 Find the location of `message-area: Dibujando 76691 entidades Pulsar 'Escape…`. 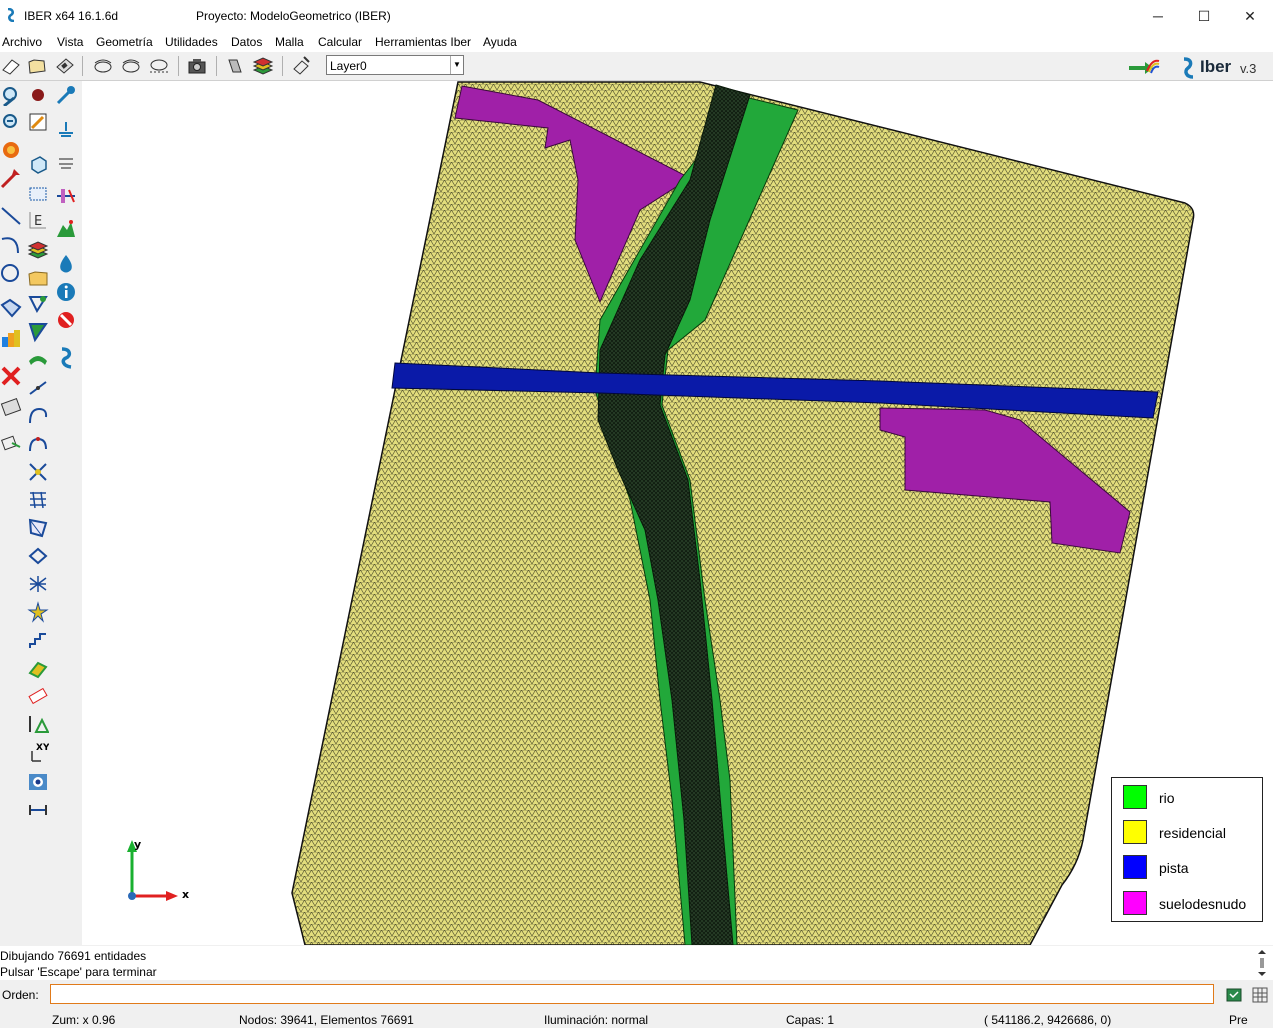

message-area: Dibujando 76691 entidades Pulsar 'Escape… is located at coordinates (636, 963).